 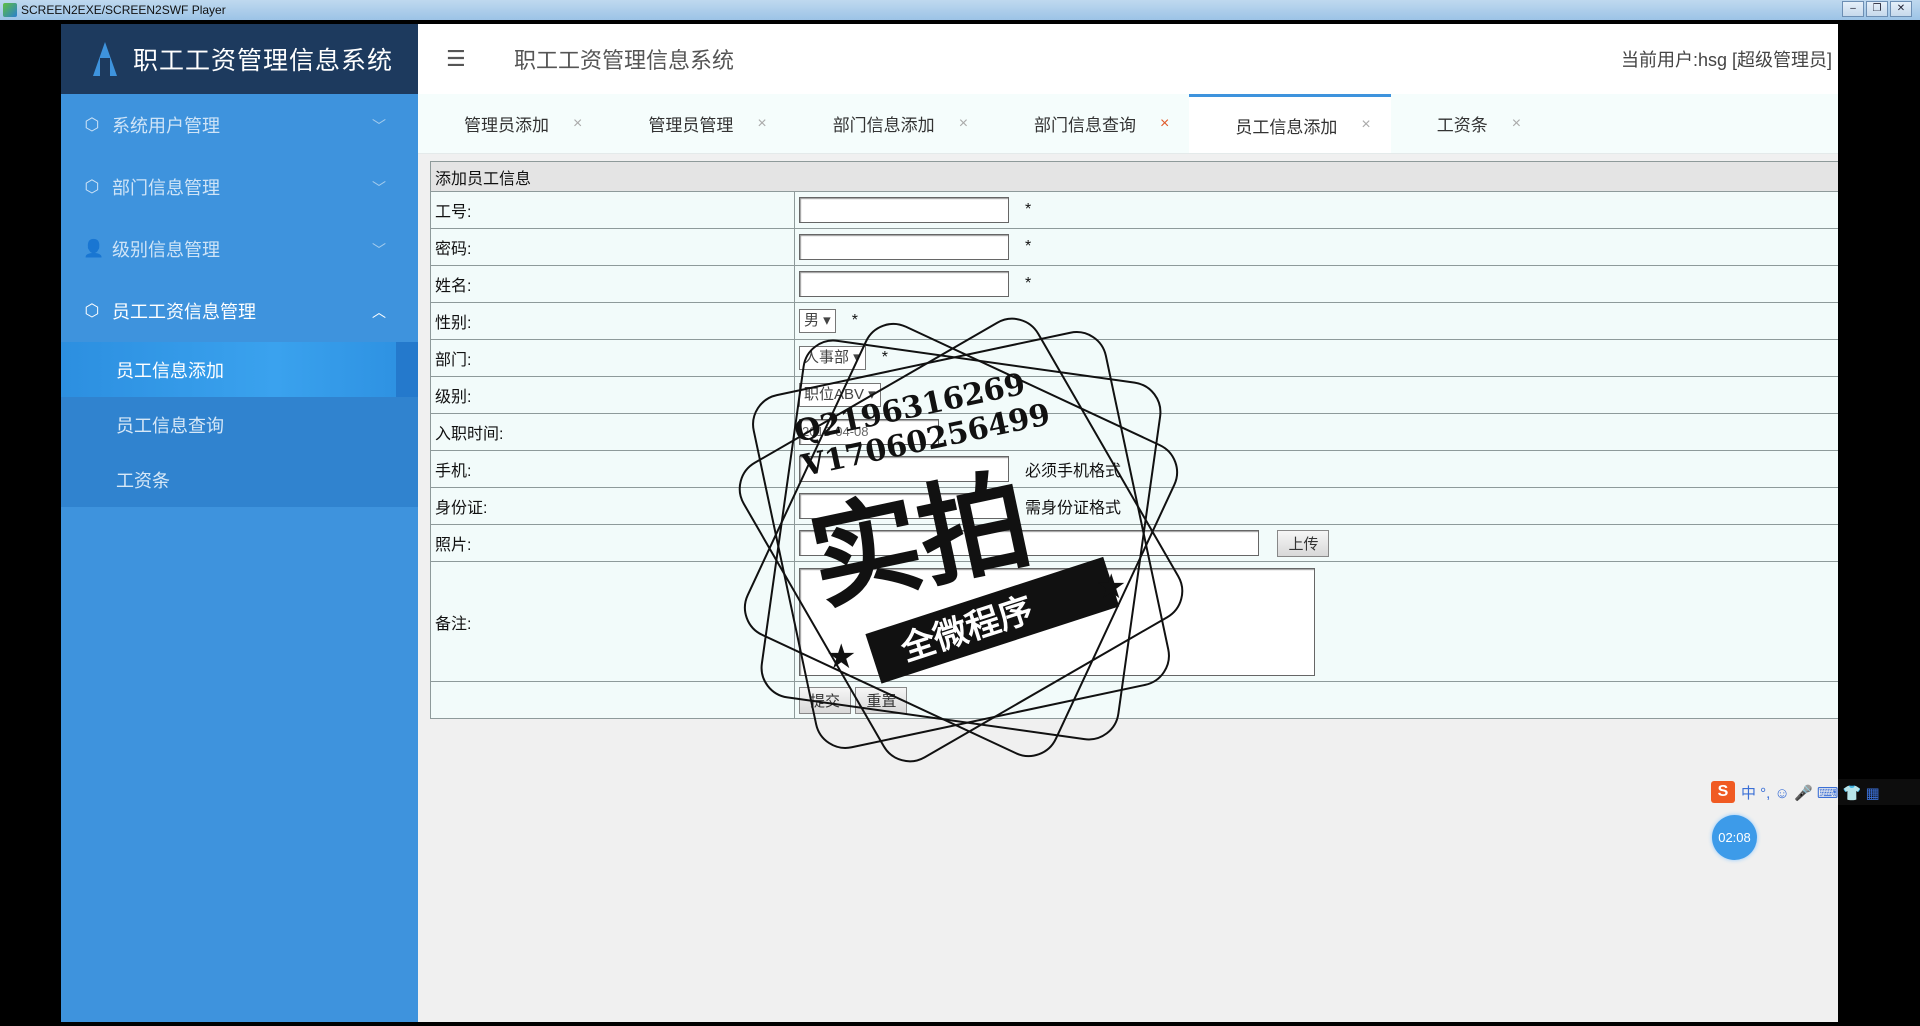 I want to click on sidebar-item-employee-add: 员工信息添加, so click(x=239, y=369).